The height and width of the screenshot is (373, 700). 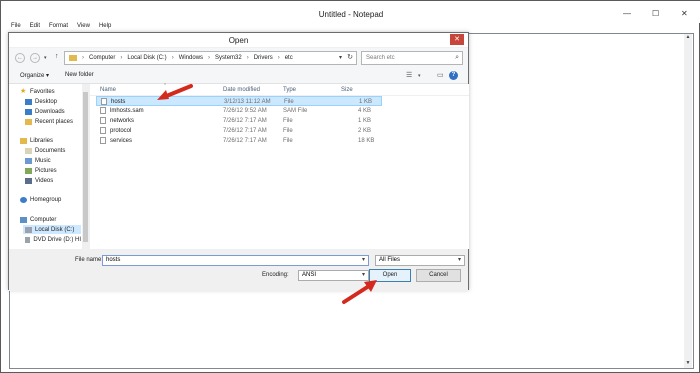 What do you see at coordinates (350, 57) in the screenshot?
I see `refresh-icon: ↻` at bounding box center [350, 57].